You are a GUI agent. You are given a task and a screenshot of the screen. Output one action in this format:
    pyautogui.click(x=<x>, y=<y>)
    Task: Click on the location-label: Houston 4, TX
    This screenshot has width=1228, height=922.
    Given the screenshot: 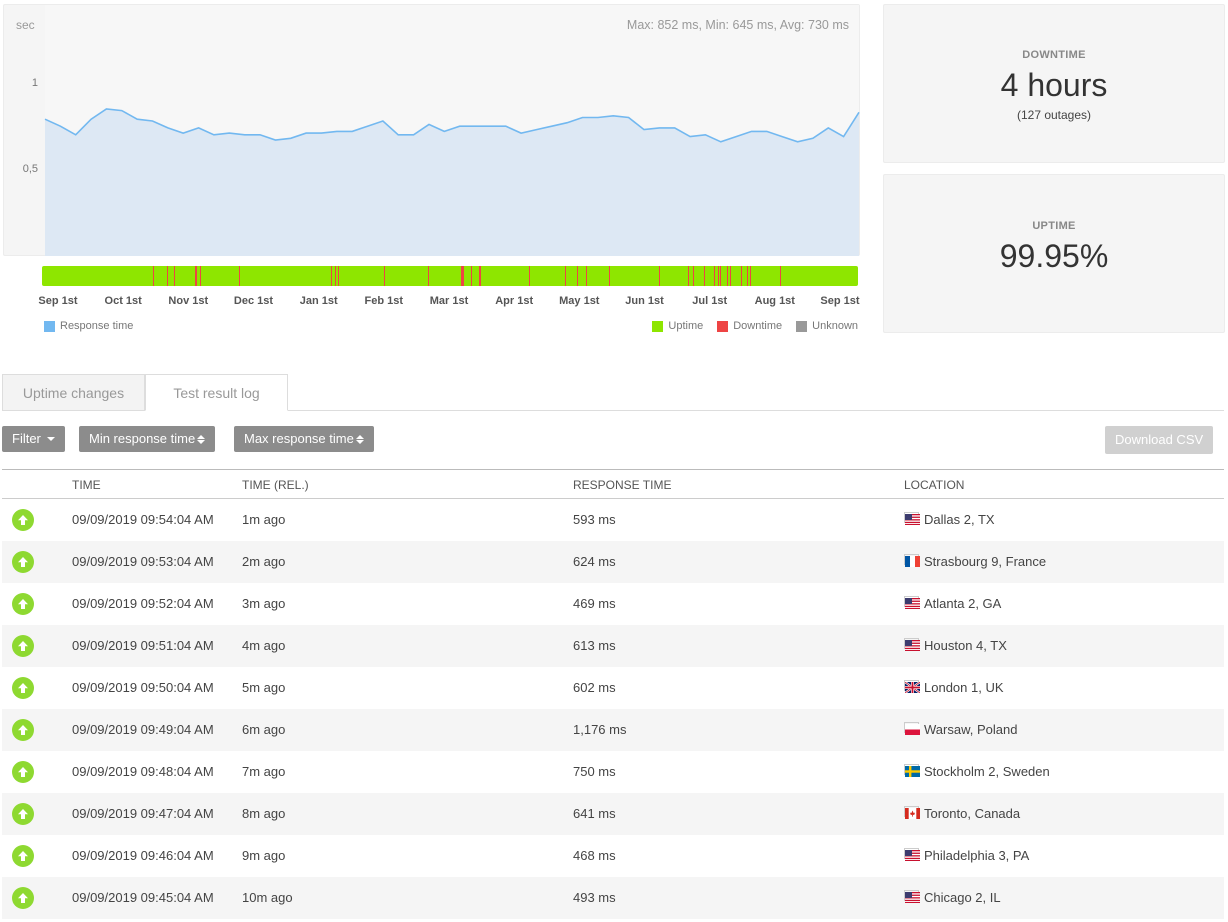 What is the action you would take?
    pyautogui.click(x=965, y=645)
    